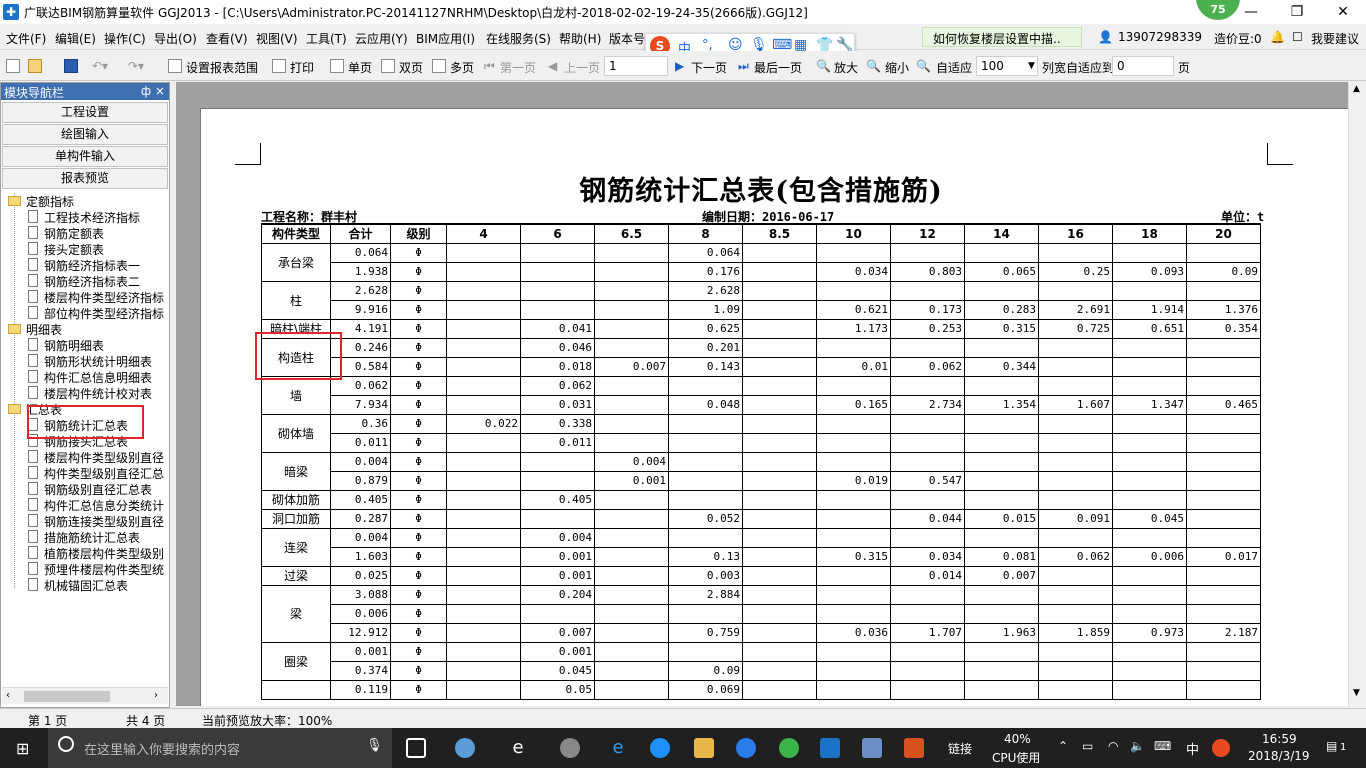 The height and width of the screenshot is (768, 1366). Describe the element at coordinates (1221, 748) in the screenshot. I see `sogou-tray-icon` at that location.